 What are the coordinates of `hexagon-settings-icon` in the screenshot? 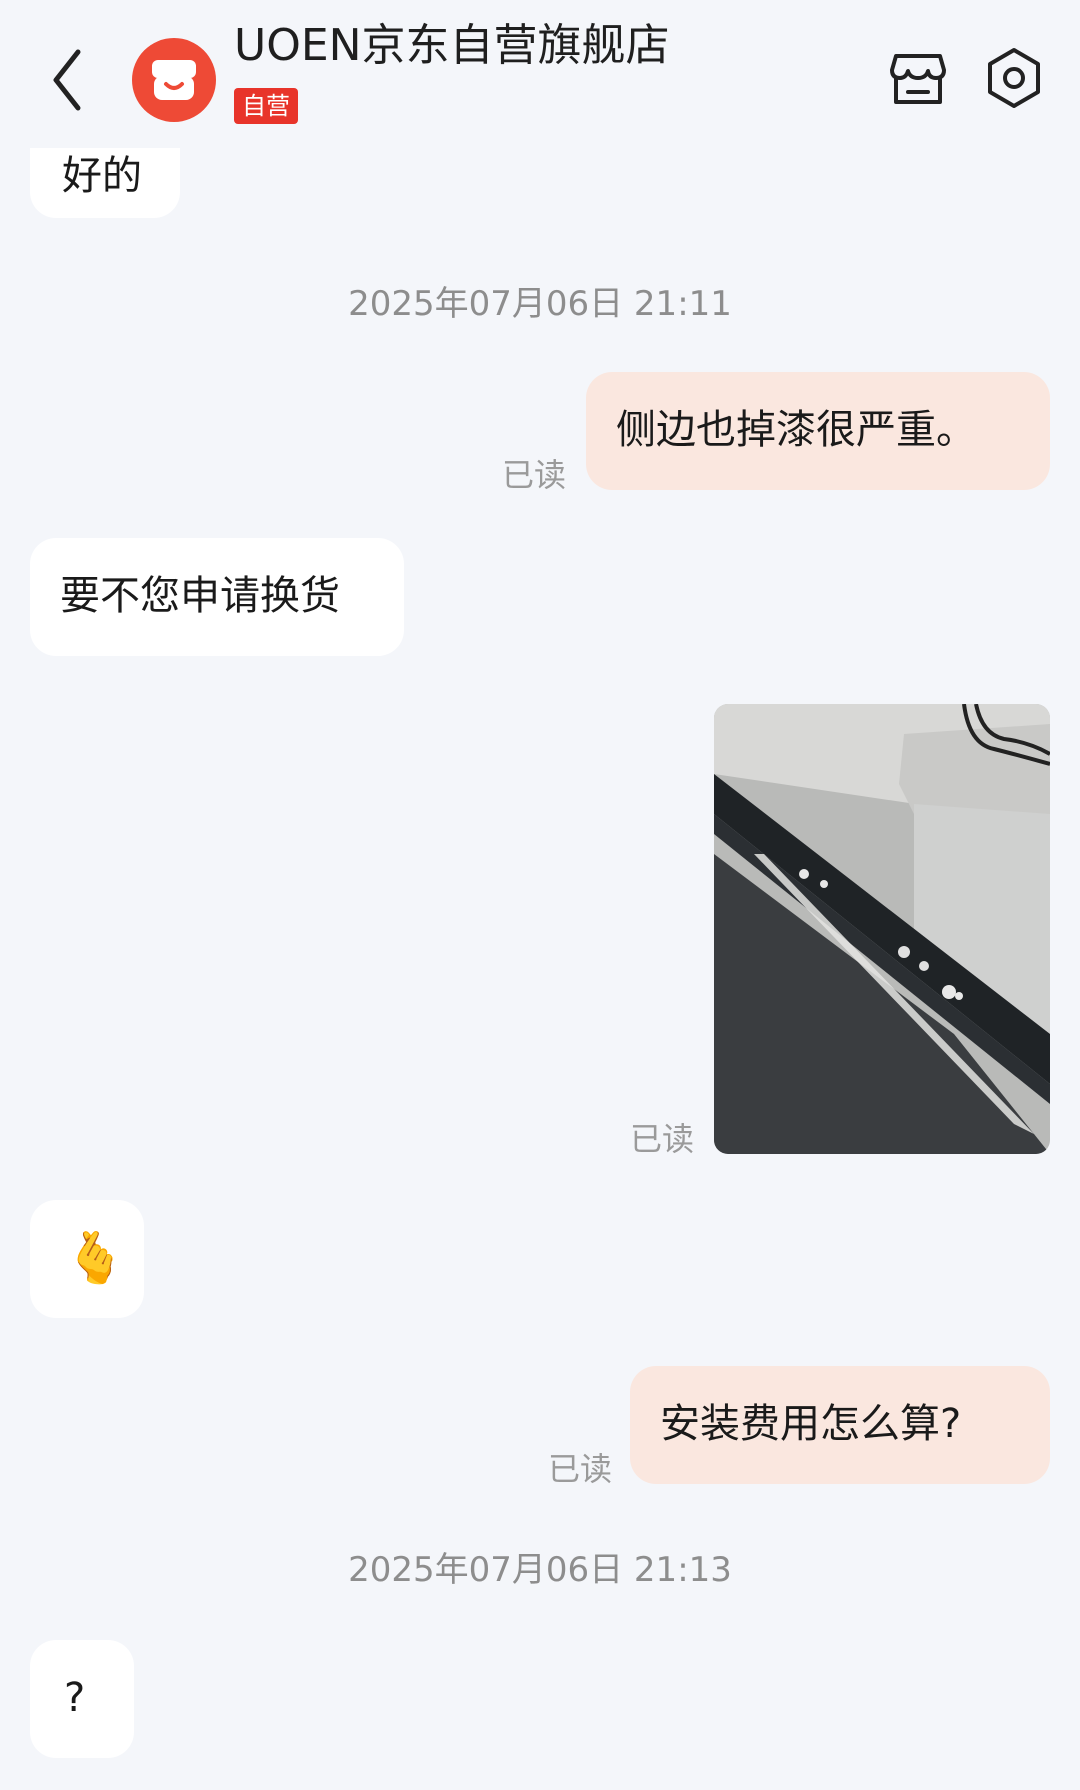 It's located at (1014, 78).